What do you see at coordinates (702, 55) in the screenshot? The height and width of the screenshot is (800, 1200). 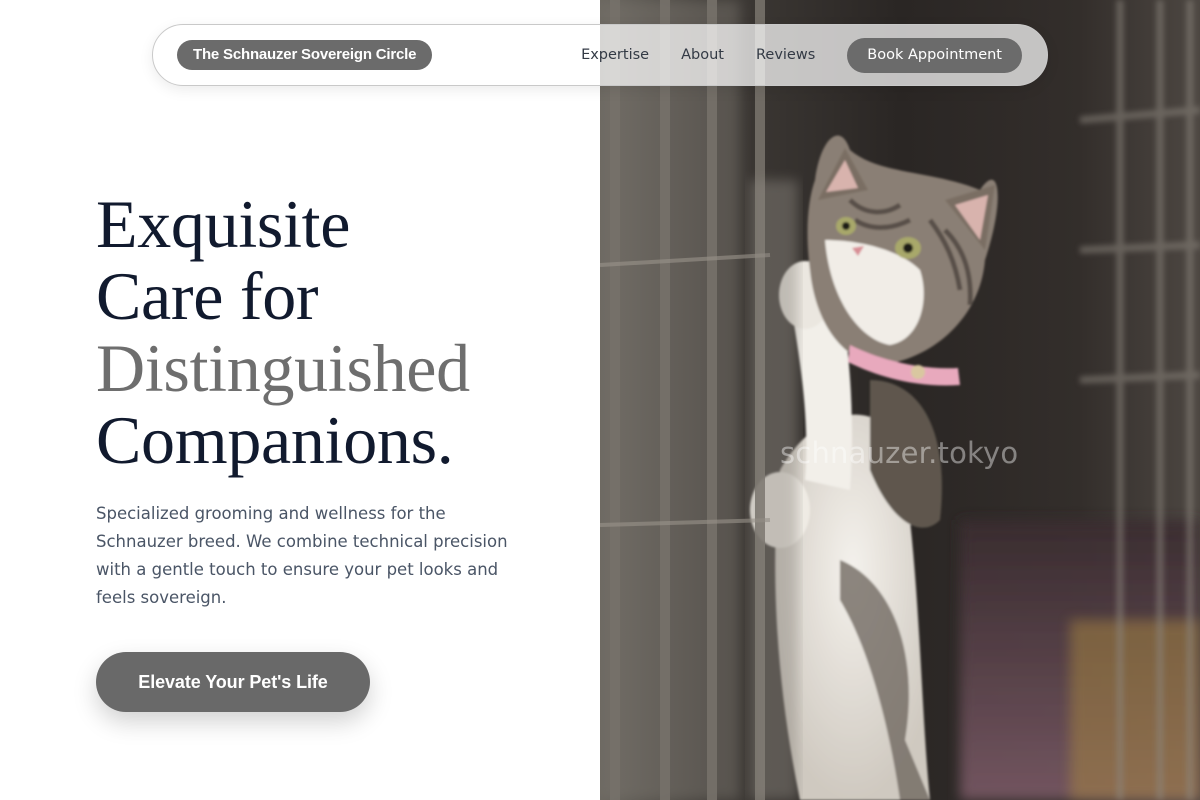 I see `nav-link-about: About` at bounding box center [702, 55].